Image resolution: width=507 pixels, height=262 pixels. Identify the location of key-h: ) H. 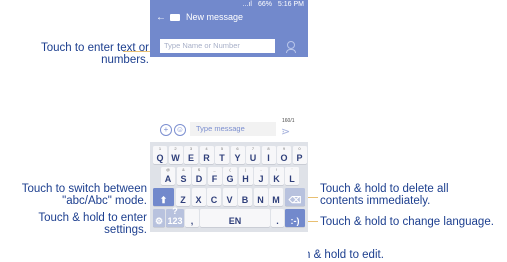
(245, 176).